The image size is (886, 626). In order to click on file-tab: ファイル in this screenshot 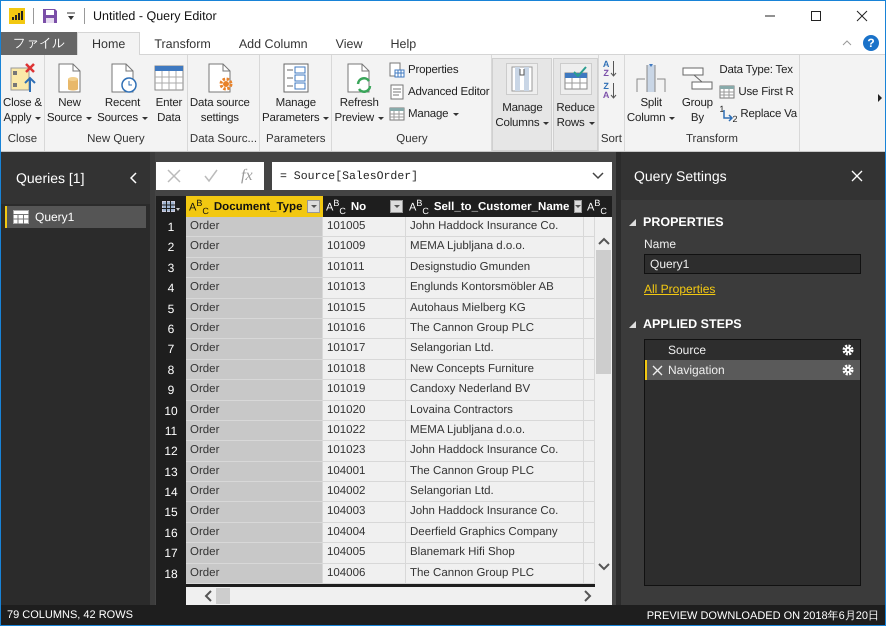, I will do `click(39, 43)`.